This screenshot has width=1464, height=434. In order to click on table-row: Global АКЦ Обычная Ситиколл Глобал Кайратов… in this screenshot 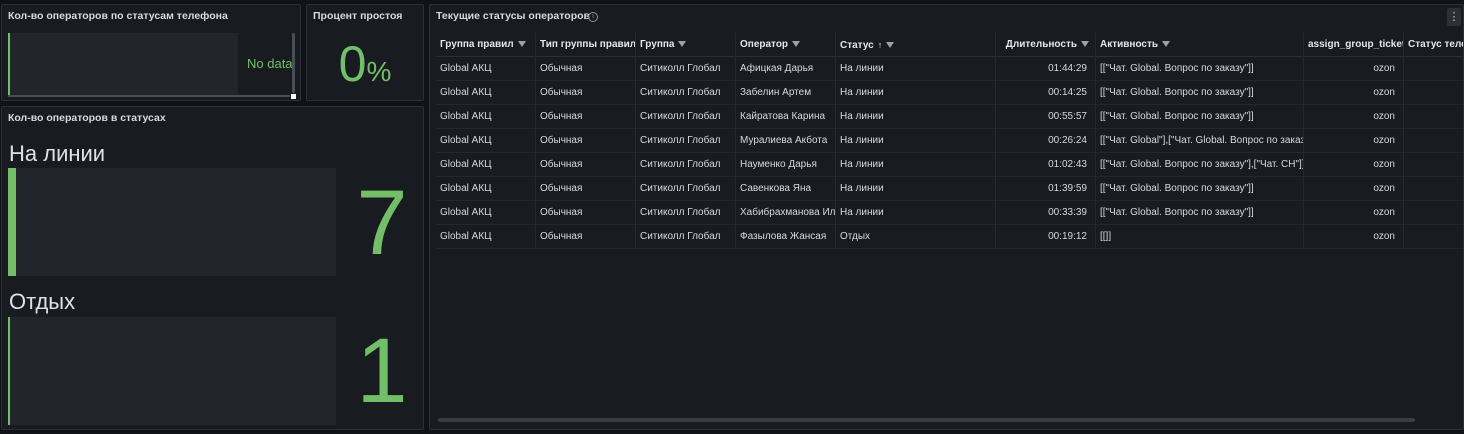, I will do `click(949, 117)`.